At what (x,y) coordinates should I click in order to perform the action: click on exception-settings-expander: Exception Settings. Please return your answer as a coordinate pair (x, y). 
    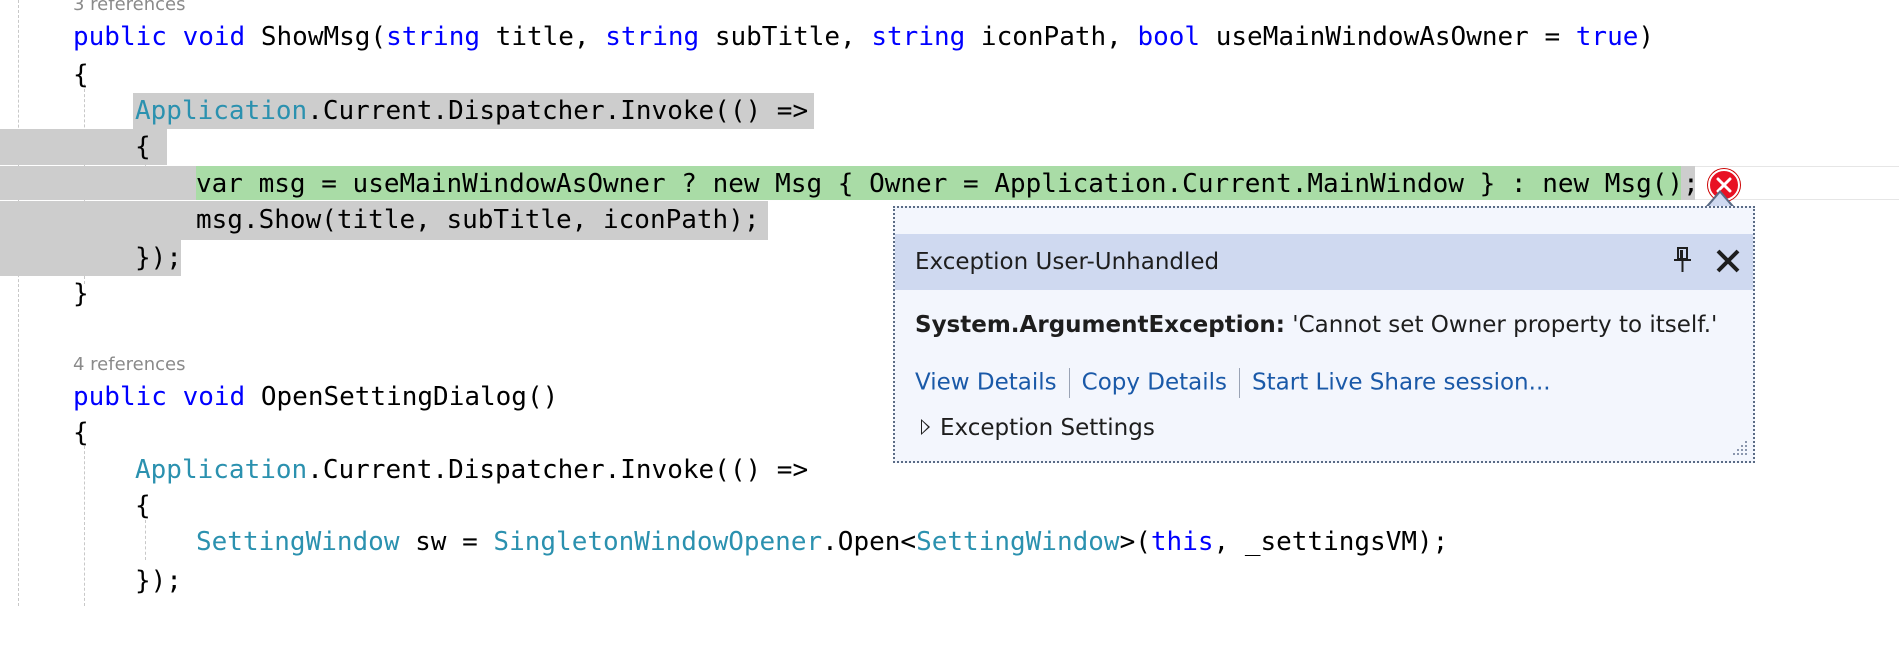
    Looking at the image, I should click on (1038, 428).